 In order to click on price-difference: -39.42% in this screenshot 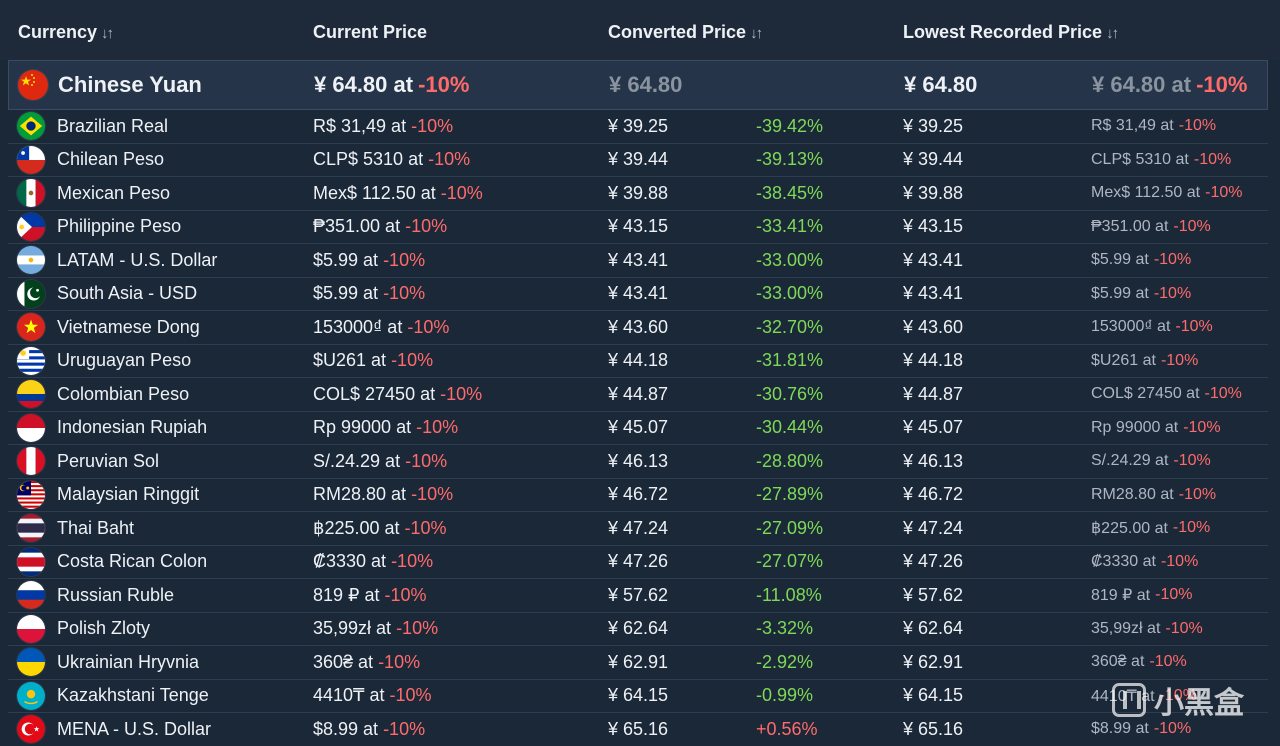, I will do `click(790, 125)`.